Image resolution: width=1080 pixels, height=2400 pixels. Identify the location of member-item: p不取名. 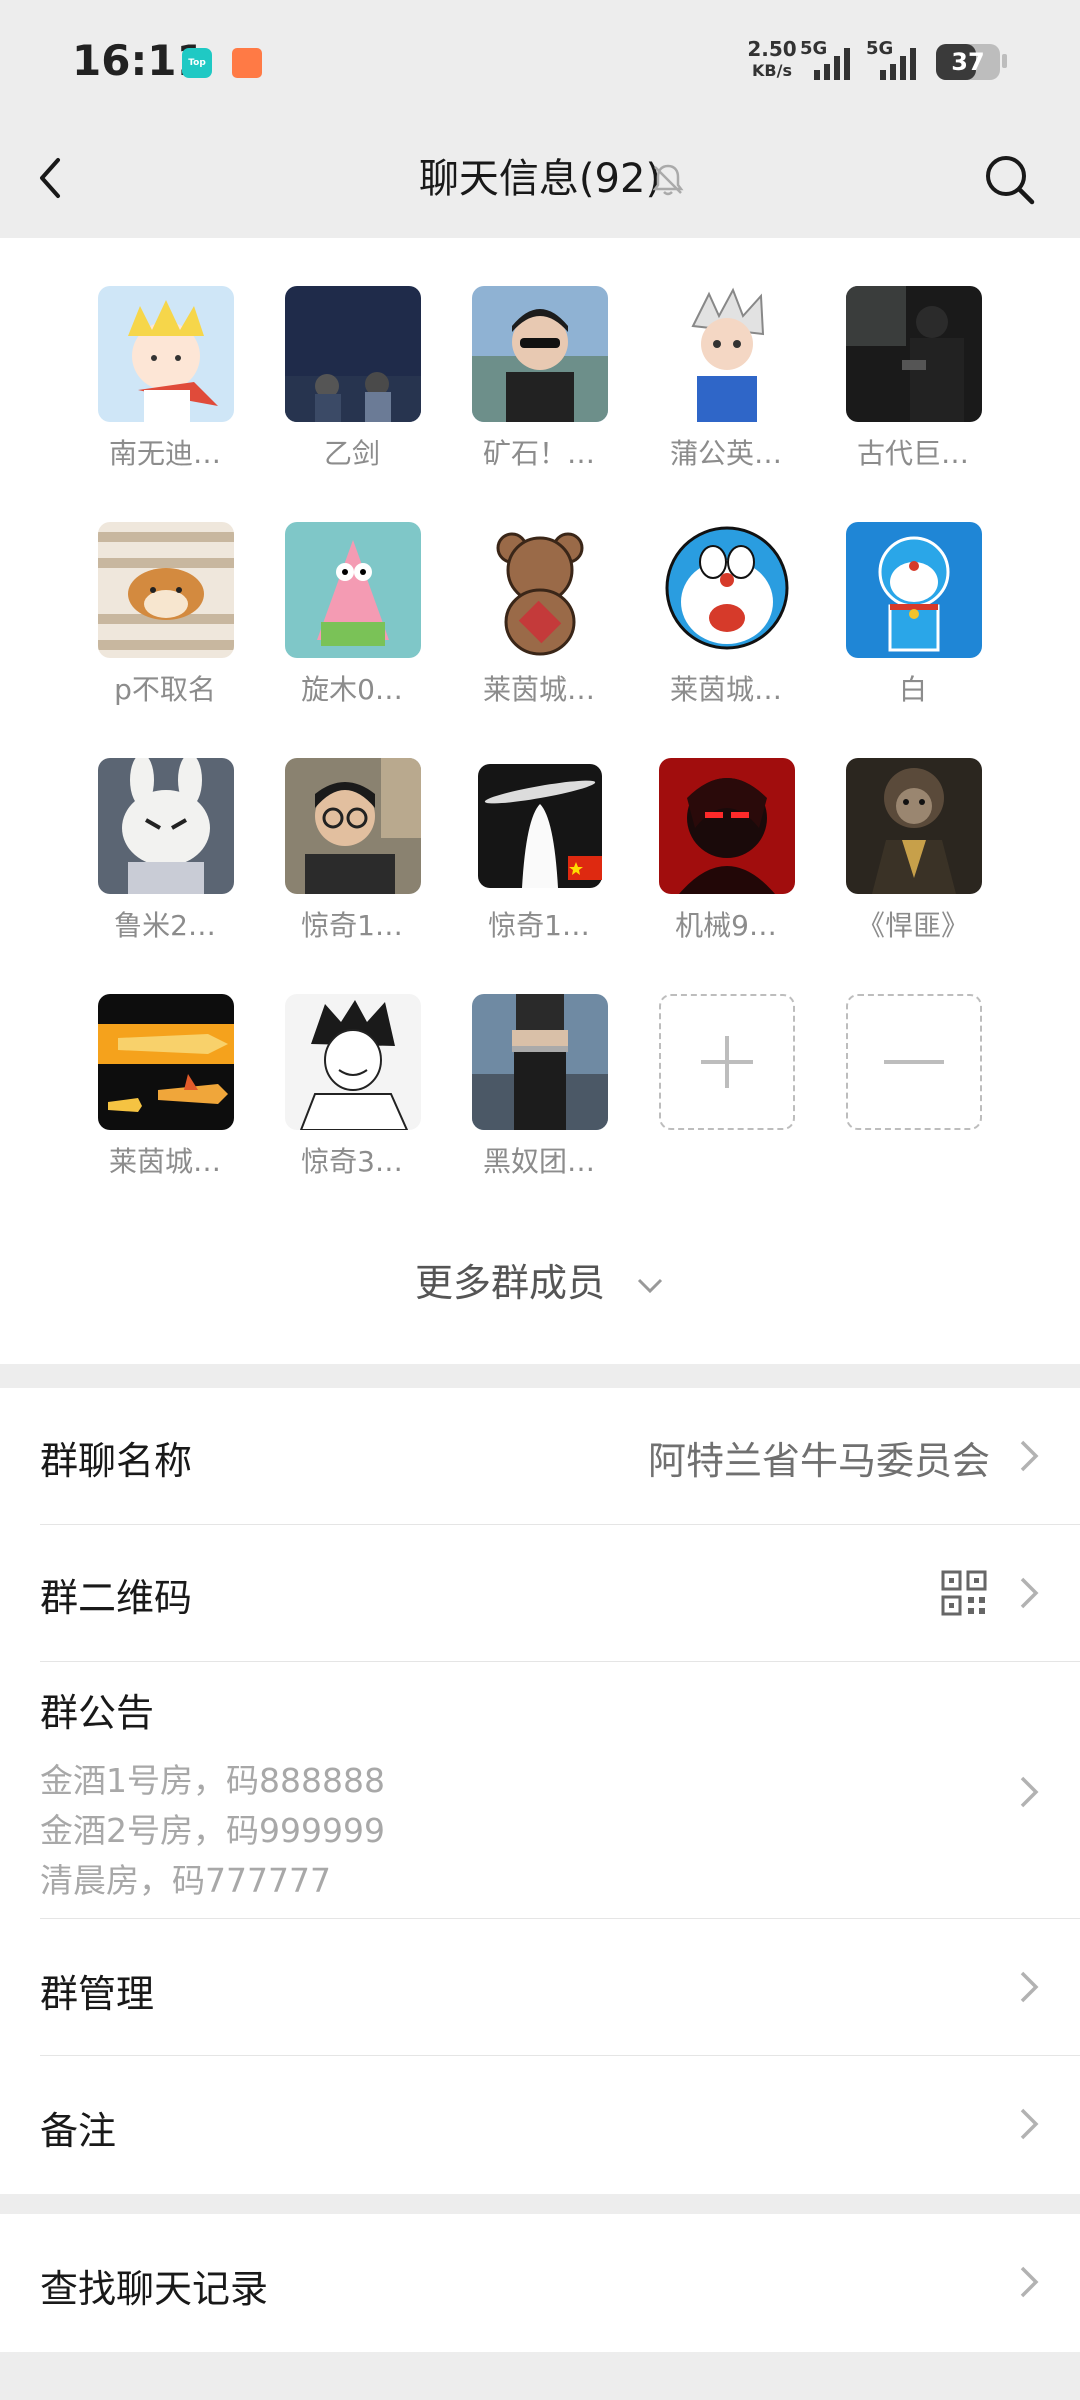
(165, 590).